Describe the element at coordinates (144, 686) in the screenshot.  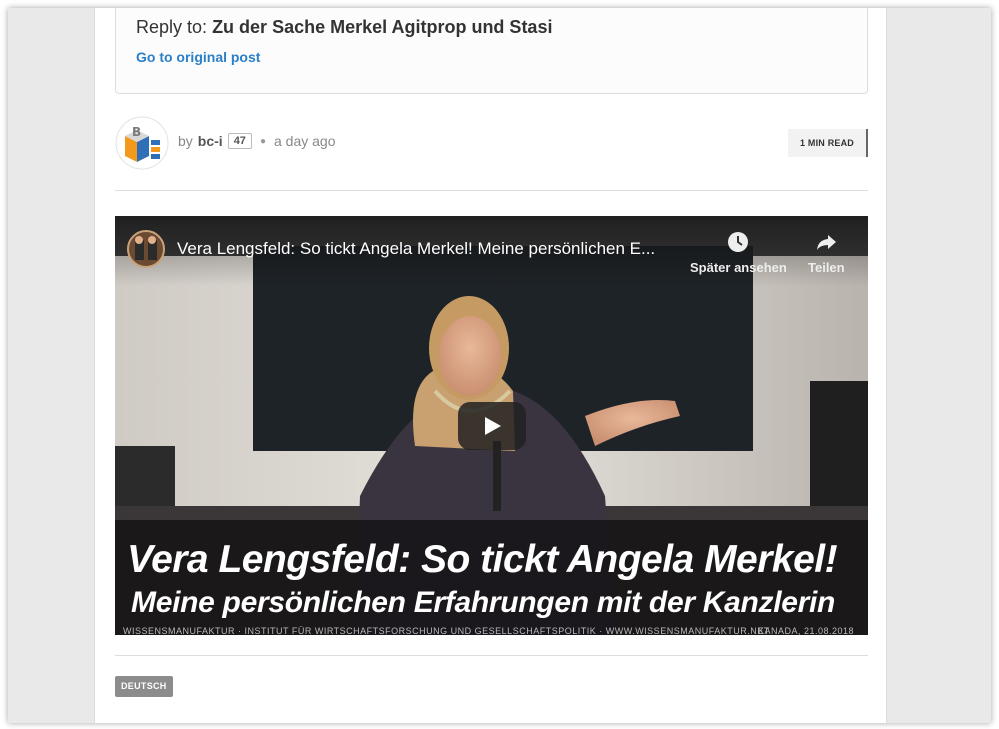
I see `tag-deutsch: DEUTSCH` at that location.